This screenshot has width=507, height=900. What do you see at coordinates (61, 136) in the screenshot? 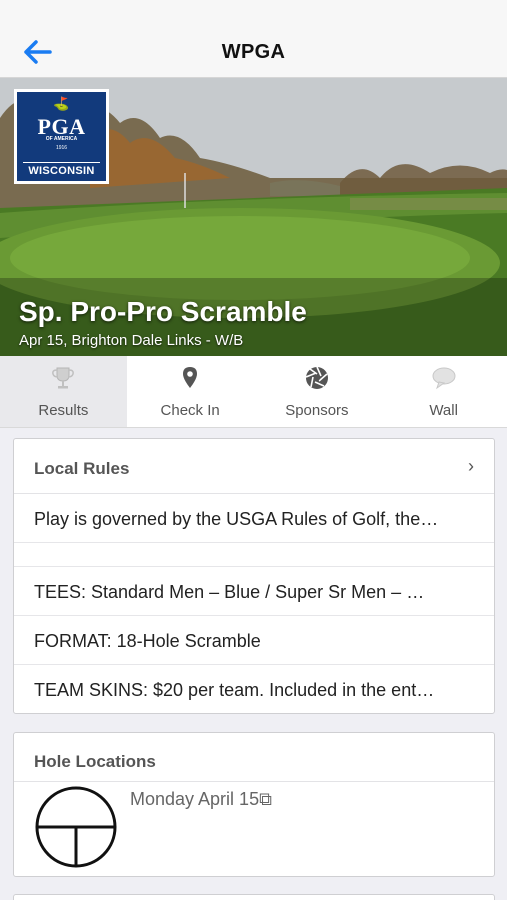
I see `pga-wisconsin-logo: ⛳ PGA OF AMERICA 1916 WISCONSIN` at bounding box center [61, 136].